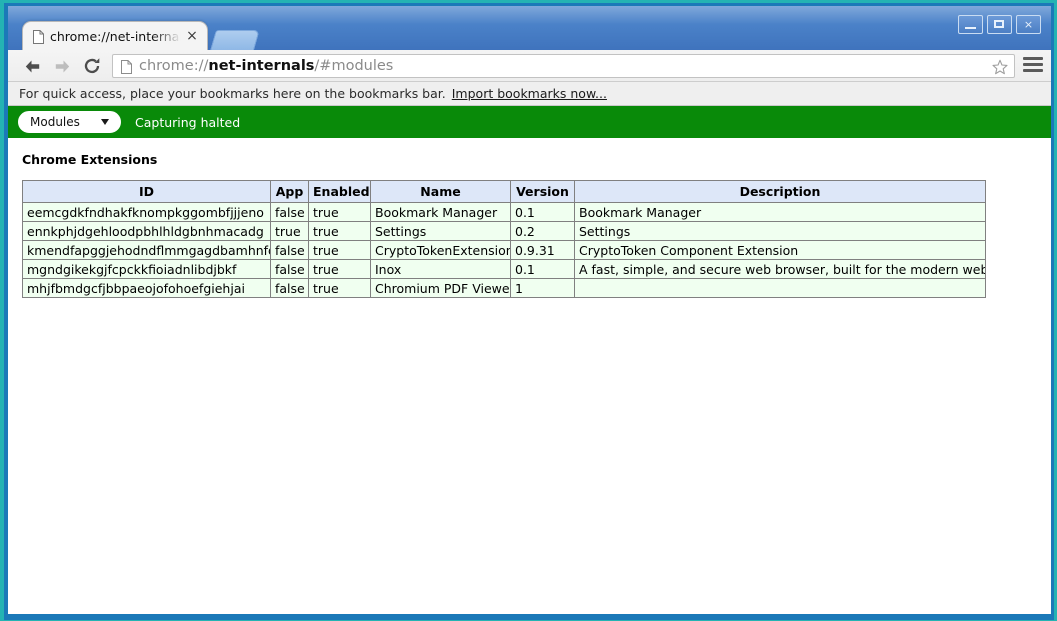  I want to click on cell-version: 0.2, so click(542, 231).